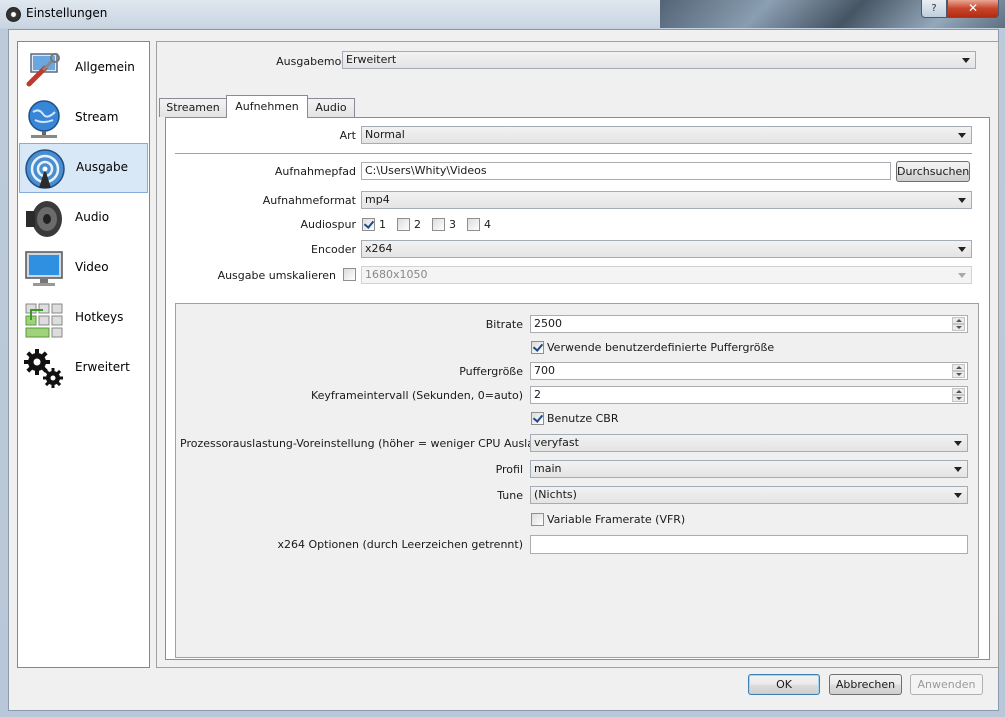 This screenshot has height=717, width=1005. What do you see at coordinates (509, 469) in the screenshot?
I see `profile-label: Profil` at bounding box center [509, 469].